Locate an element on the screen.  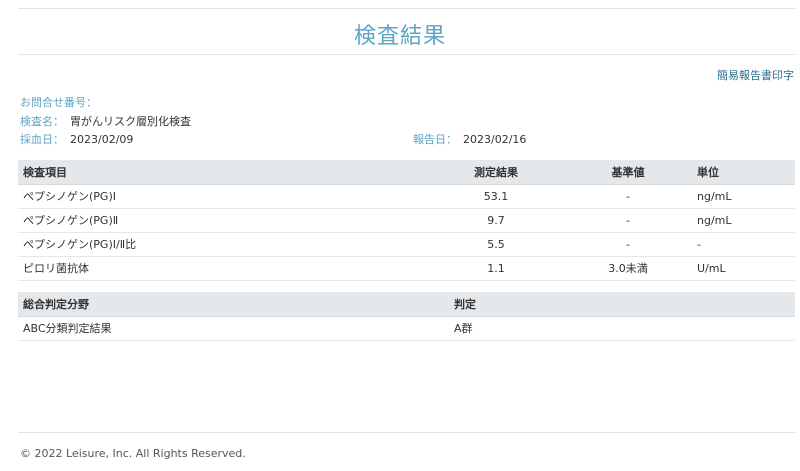
page-title: 検査結果 is located at coordinates (399, 36).